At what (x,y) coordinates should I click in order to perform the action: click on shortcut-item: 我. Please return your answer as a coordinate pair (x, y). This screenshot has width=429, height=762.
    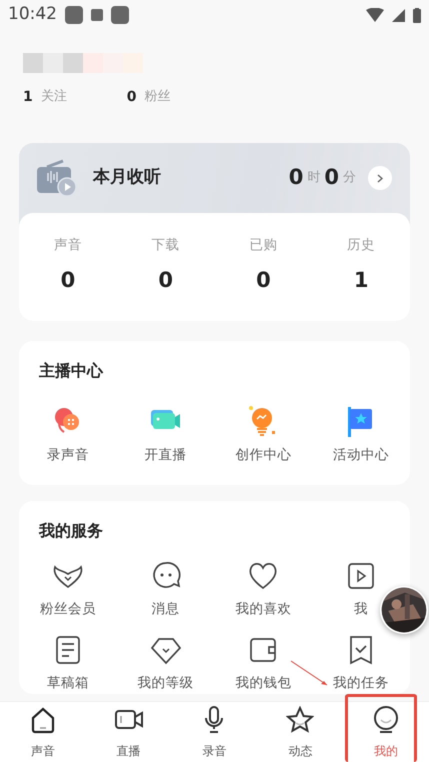
    Looking at the image, I should click on (361, 589).